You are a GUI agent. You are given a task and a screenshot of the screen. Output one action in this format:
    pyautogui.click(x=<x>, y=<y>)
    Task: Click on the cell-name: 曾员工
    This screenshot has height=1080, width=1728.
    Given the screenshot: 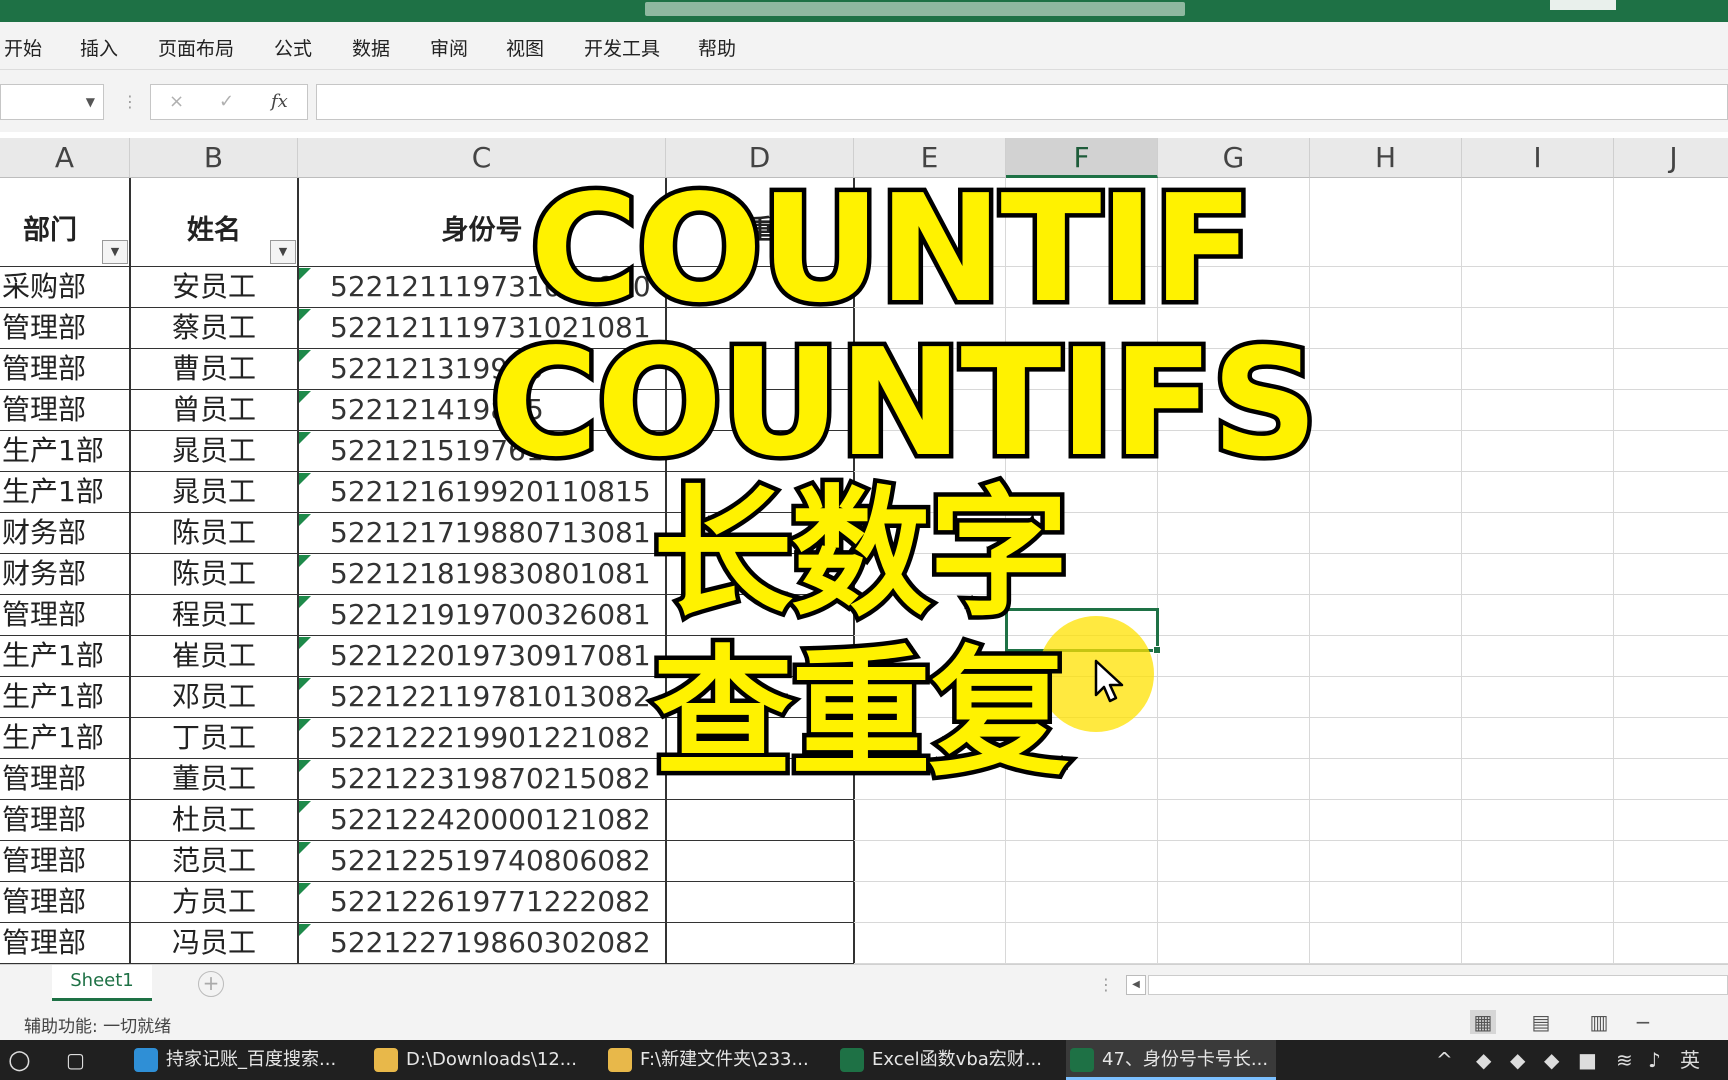 What is the action you would take?
    pyautogui.click(x=214, y=410)
    